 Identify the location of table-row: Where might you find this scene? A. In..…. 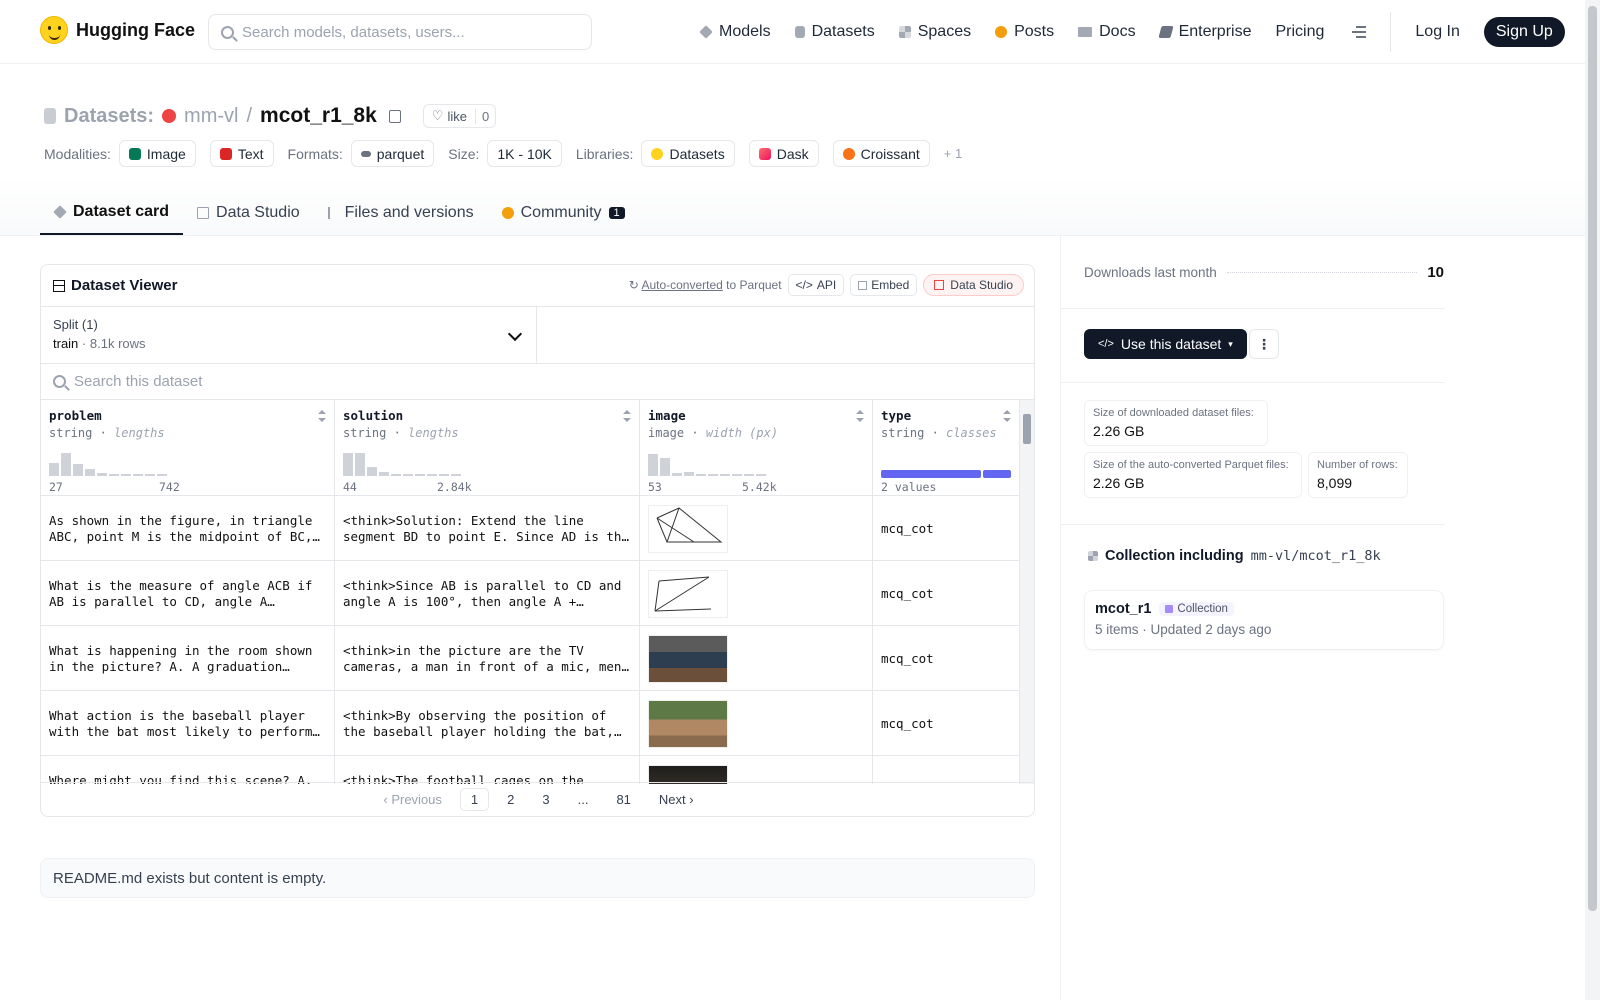
(530, 770).